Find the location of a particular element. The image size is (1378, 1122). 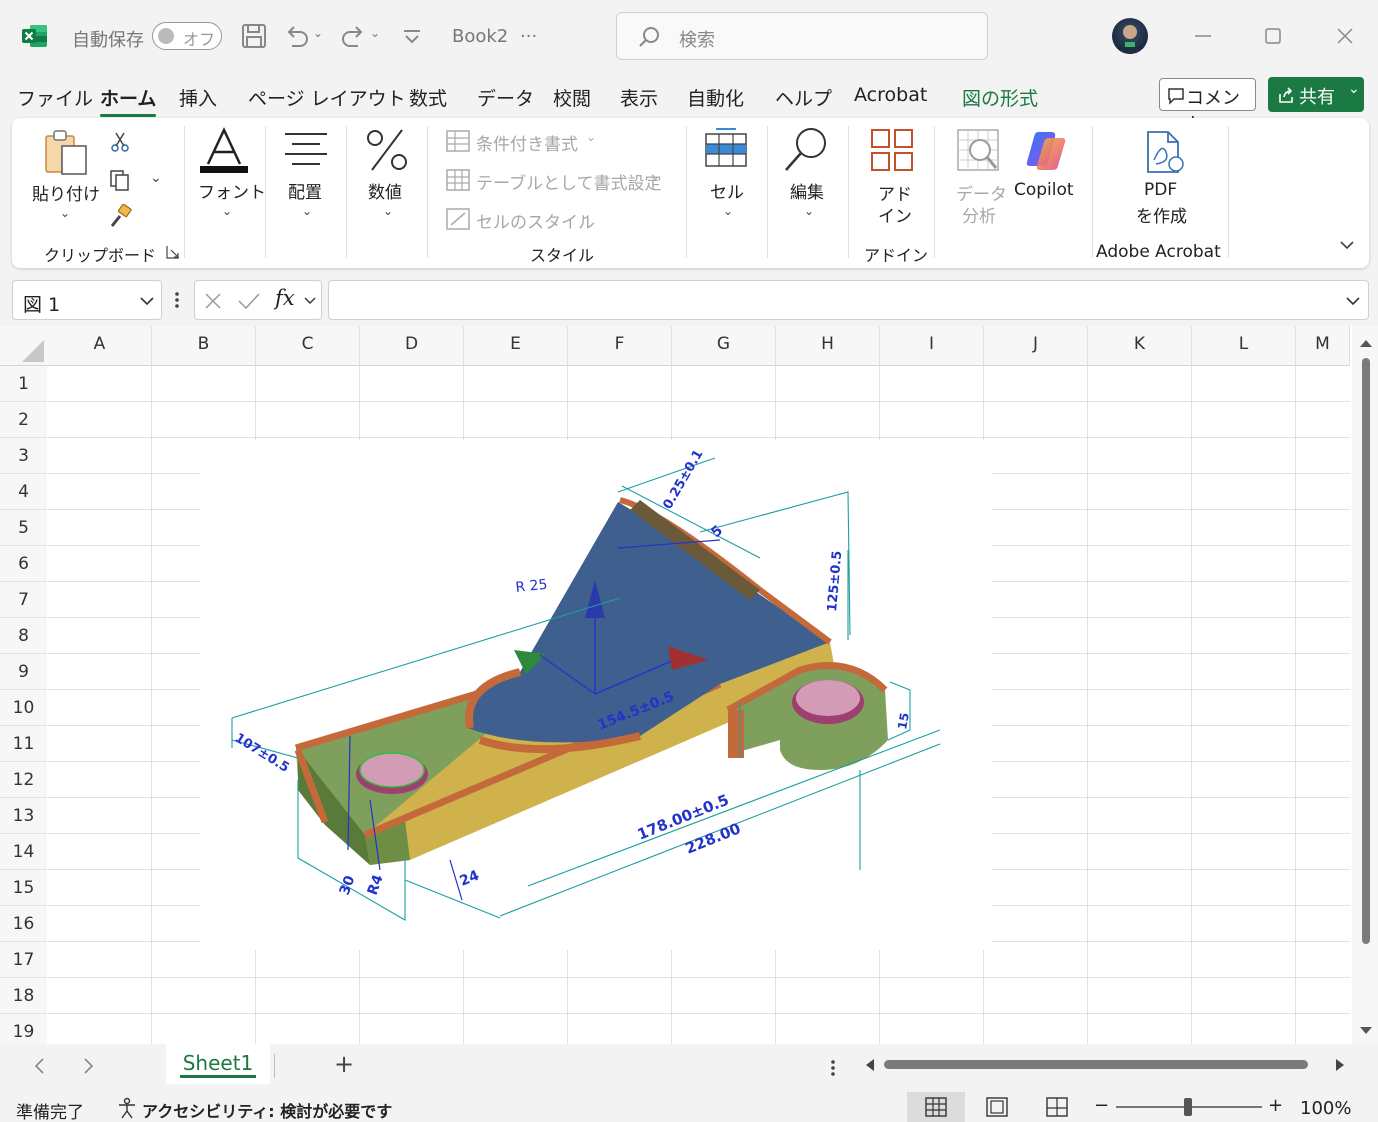

undo-dropdown-icon: ⌄ is located at coordinates (318, 33).